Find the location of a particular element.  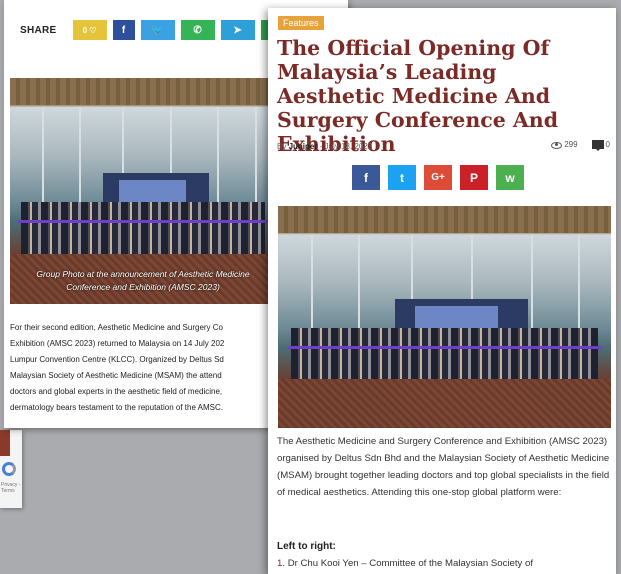

whatsapp-icon: ✆ is located at coordinates (197, 30).